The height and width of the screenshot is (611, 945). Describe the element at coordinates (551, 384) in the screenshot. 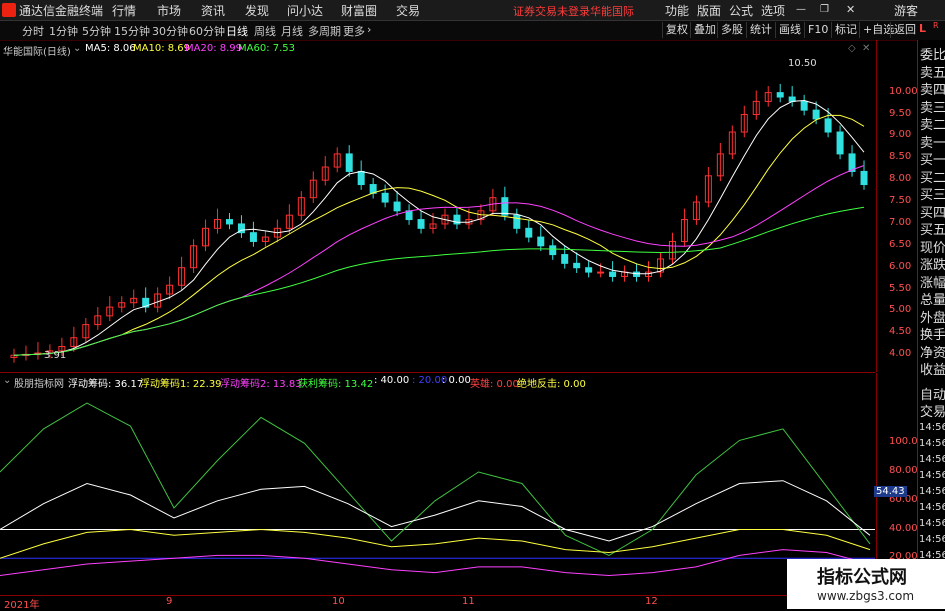

I see `indicator-value-9: 绝地反击: 0.00` at that location.